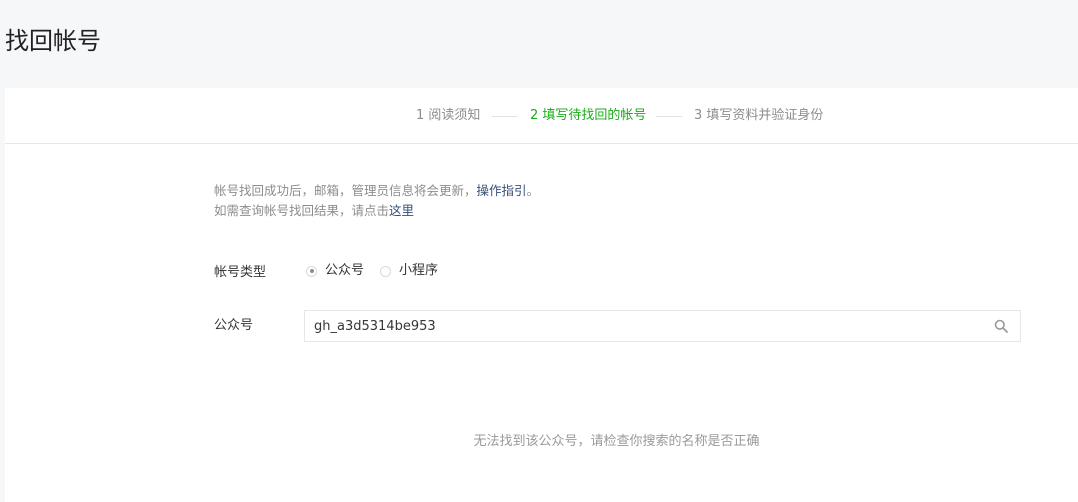 The width and height of the screenshot is (1078, 502). I want to click on step-indicator: 1 阅读须知 2 填写待找回的帐号 3 填写资料并验证身份, so click(541, 116).